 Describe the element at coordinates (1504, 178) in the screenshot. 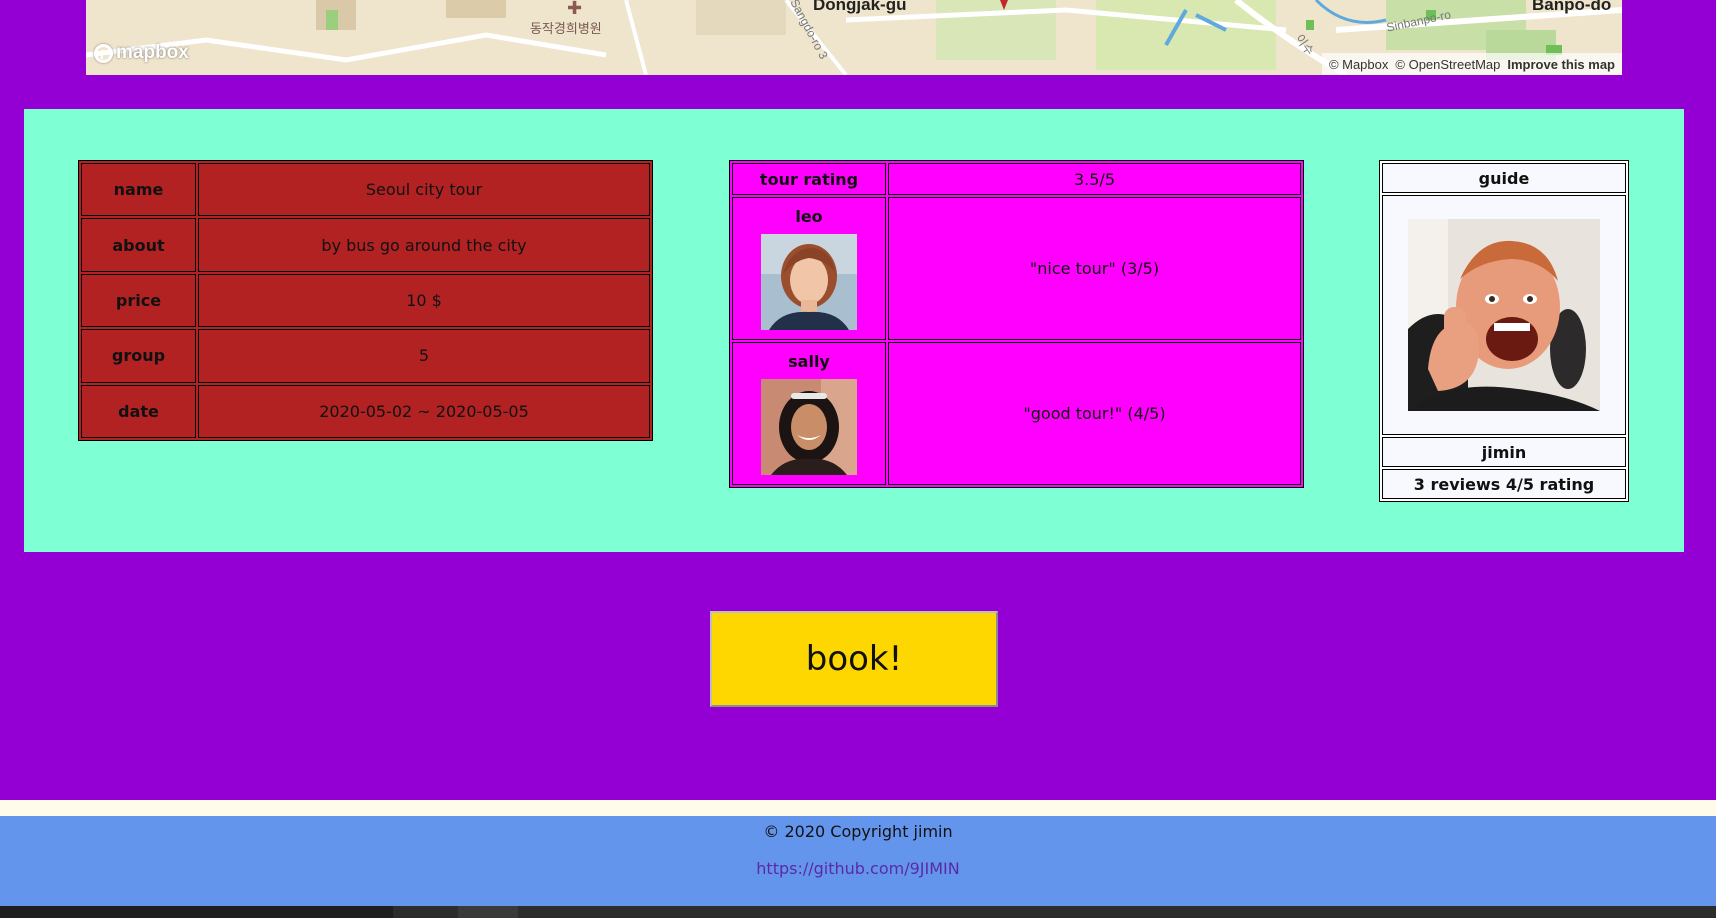

I see `guide-header: guide` at that location.